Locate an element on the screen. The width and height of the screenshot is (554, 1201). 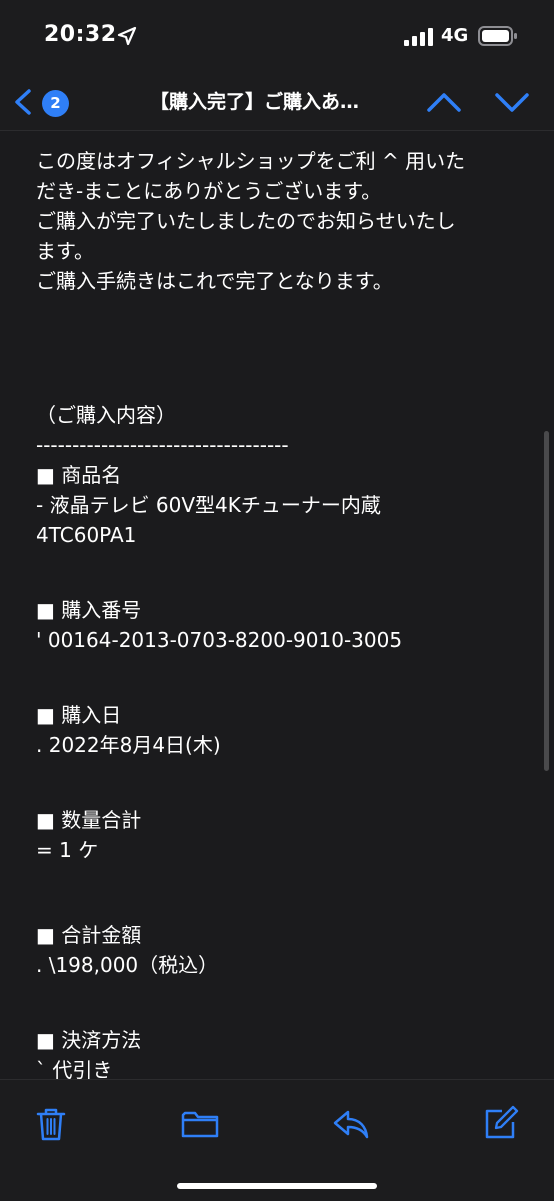
chevron-down-icon is located at coordinates (512, 102).